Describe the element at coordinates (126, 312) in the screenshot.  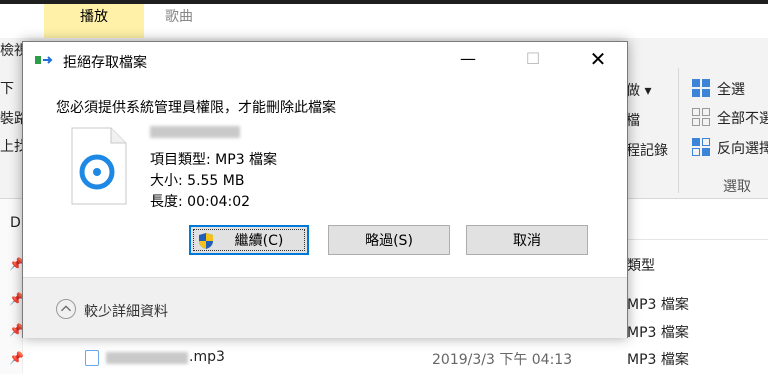
I see `less-details-label: 較少詳細資料` at that location.